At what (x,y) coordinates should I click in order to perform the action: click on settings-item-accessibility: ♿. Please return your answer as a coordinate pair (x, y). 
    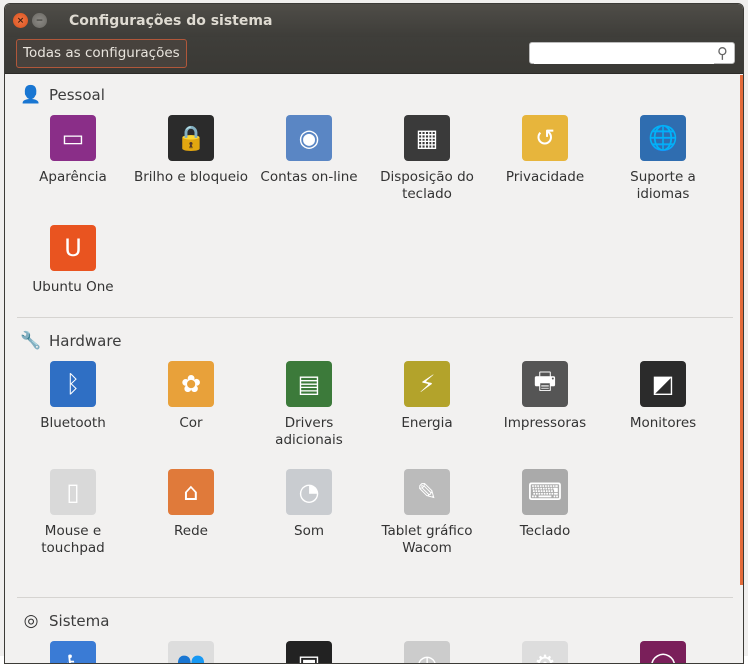
    Looking at the image, I should click on (73, 652).